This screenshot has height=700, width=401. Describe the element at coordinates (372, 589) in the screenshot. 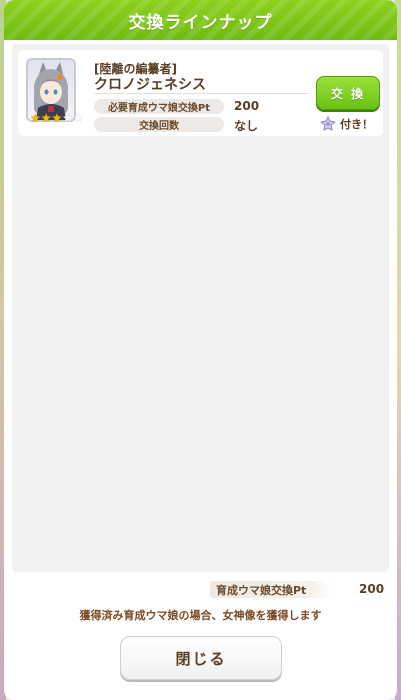

I see `owned-pt-value: 200` at that location.